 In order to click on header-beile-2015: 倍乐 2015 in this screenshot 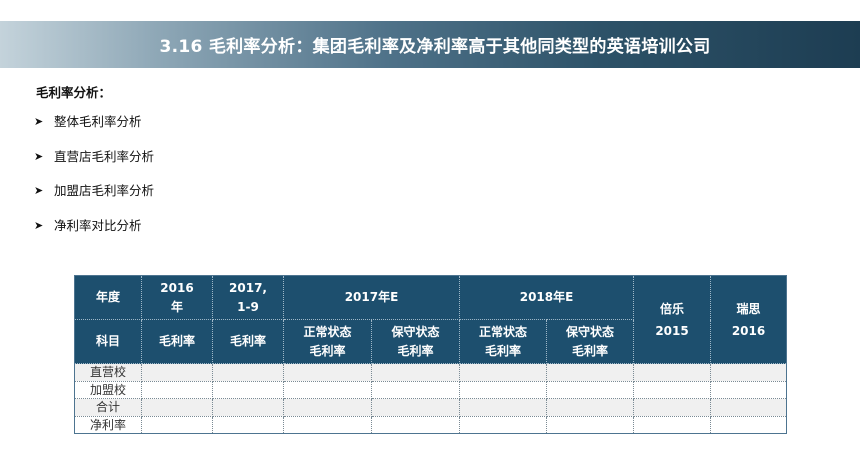, I will do `click(672, 319)`.